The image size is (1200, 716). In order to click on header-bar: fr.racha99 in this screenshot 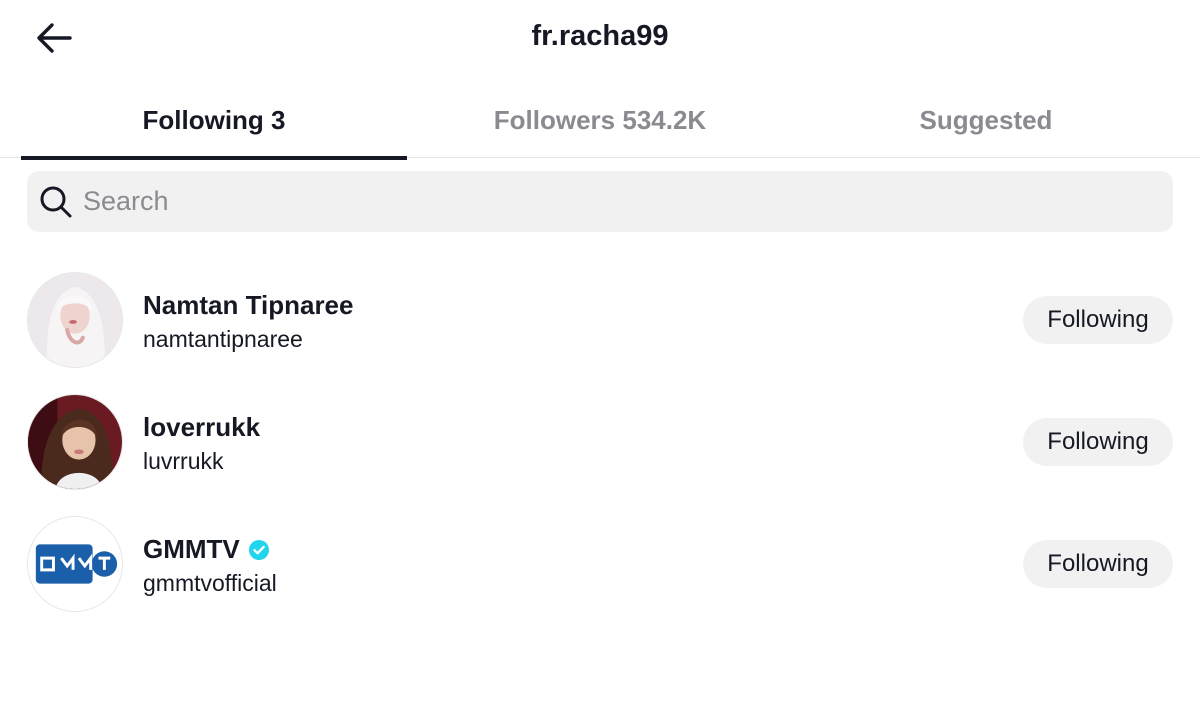, I will do `click(600, 40)`.